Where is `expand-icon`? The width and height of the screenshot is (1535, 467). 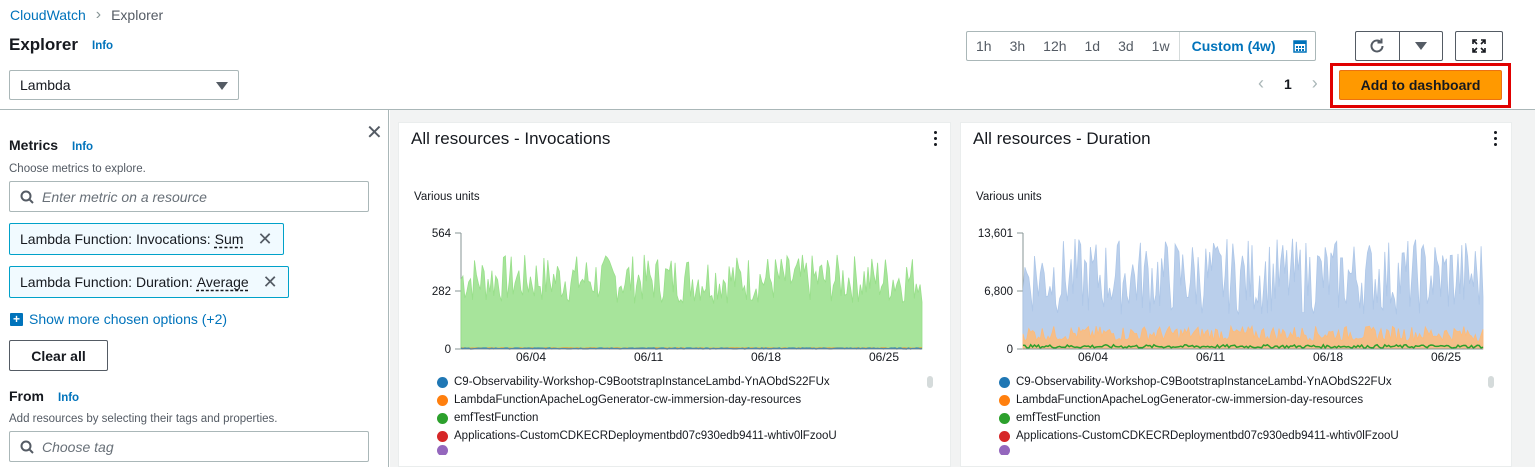
expand-icon is located at coordinates (1479, 46).